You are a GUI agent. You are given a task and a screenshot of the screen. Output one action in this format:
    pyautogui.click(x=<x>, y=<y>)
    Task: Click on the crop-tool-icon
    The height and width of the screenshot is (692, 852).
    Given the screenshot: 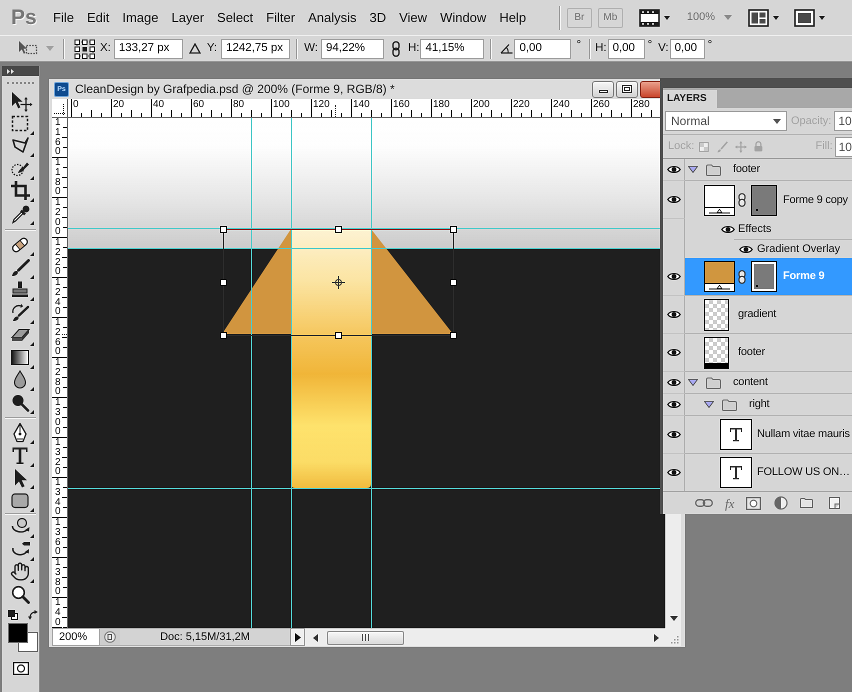 What is the action you would take?
    pyautogui.click(x=22, y=191)
    